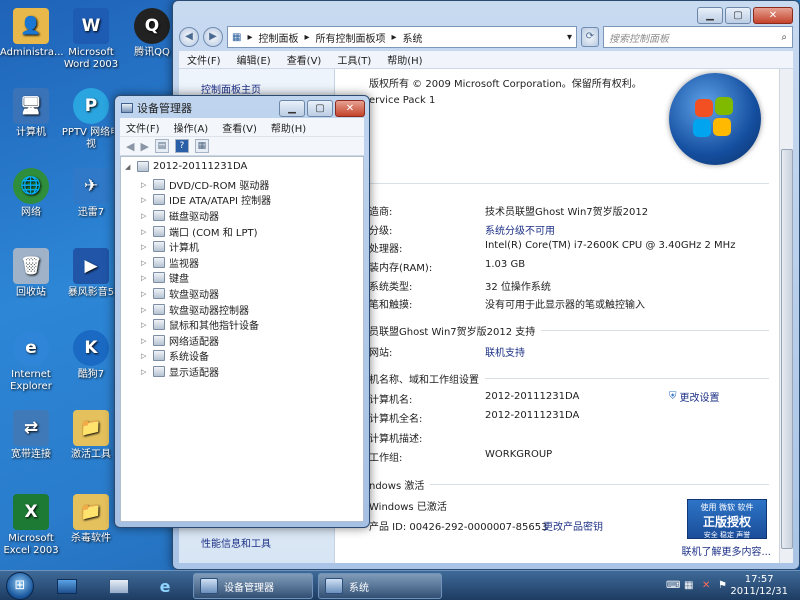 This screenshot has height=600, width=800. I want to click on tree-node: ▷ 监视器, so click(170, 262).